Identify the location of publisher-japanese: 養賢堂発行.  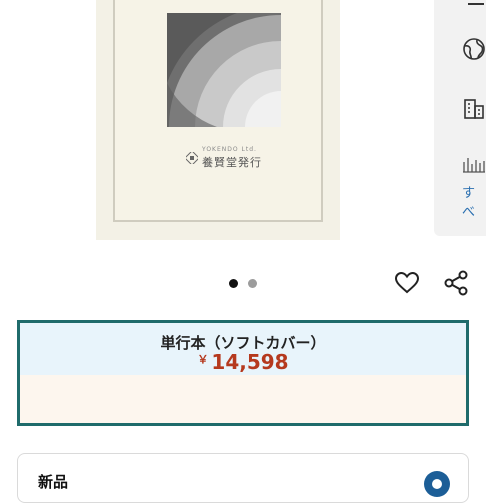
(232, 162).